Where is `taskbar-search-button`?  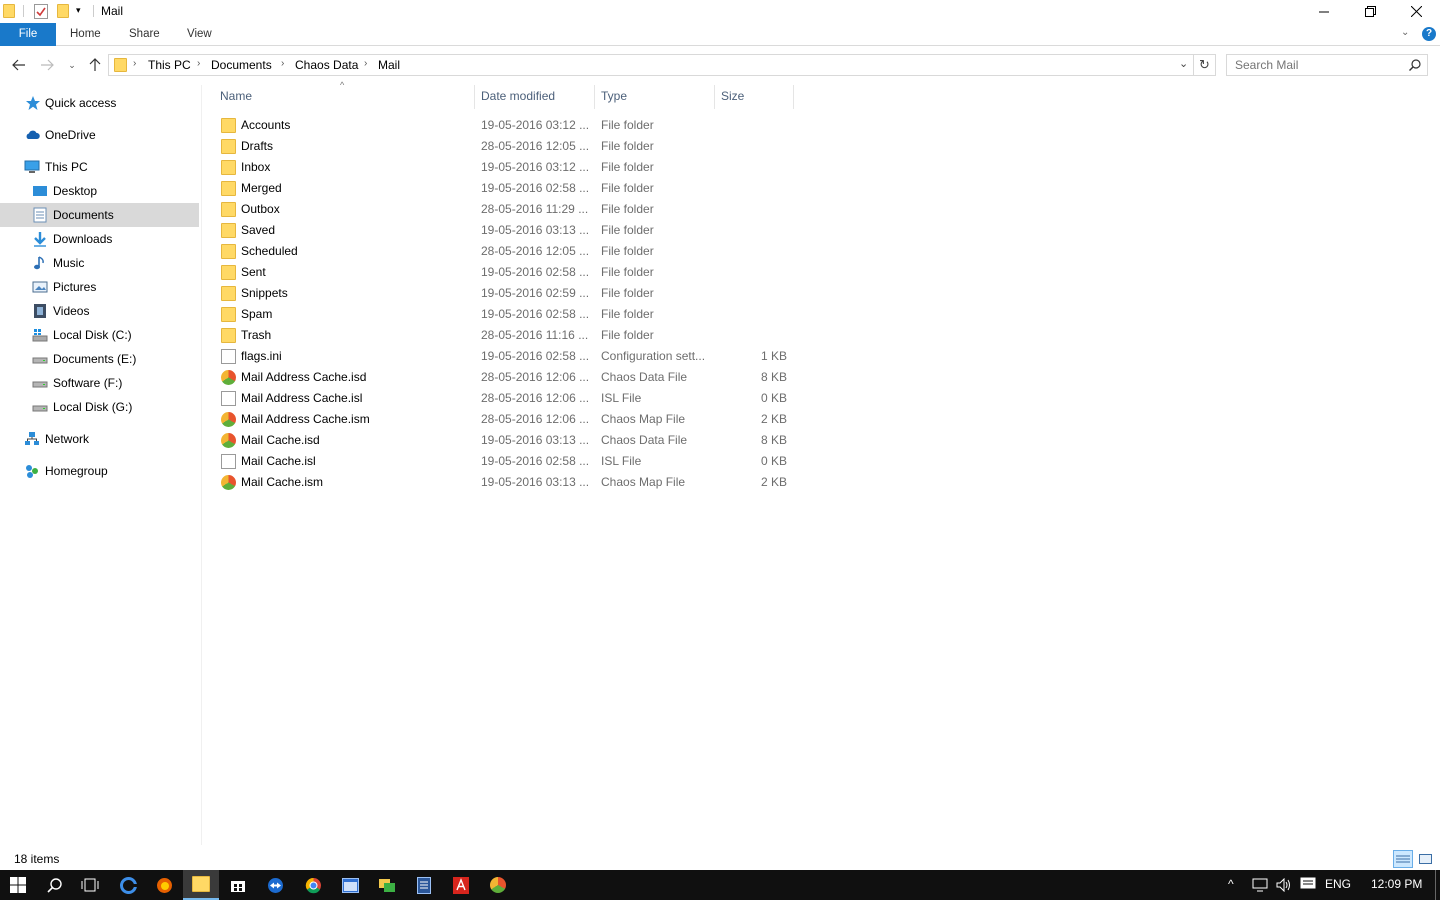
taskbar-search-button is located at coordinates (55, 885).